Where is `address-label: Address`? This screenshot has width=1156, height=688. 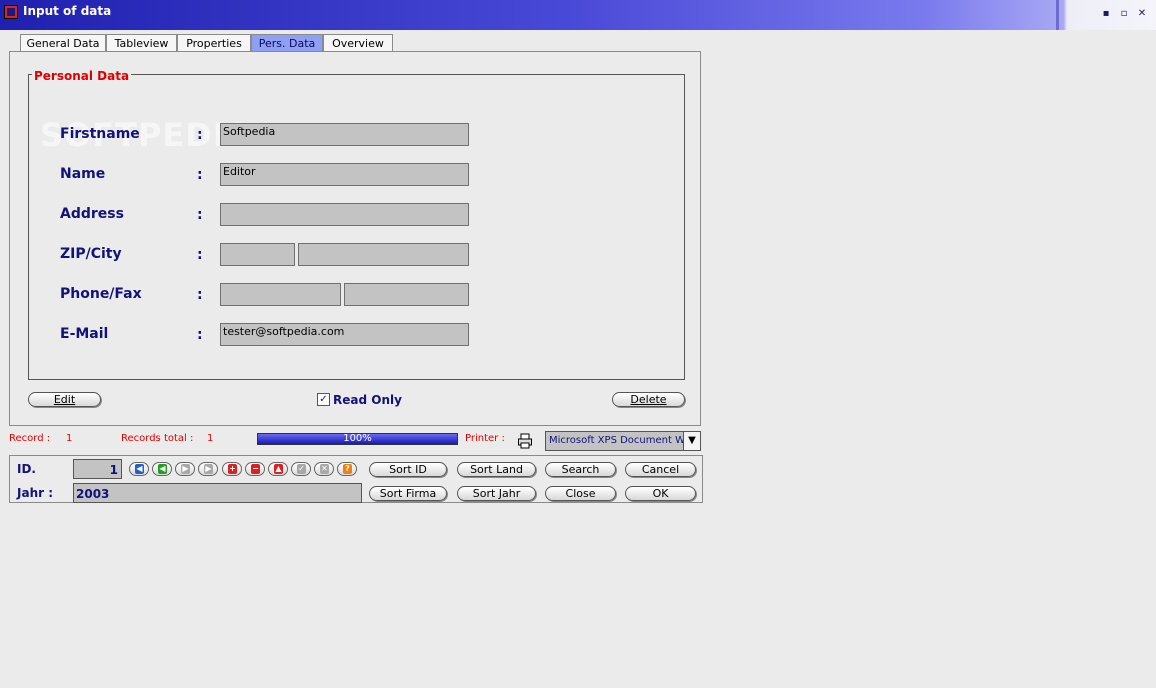 address-label: Address is located at coordinates (92, 214).